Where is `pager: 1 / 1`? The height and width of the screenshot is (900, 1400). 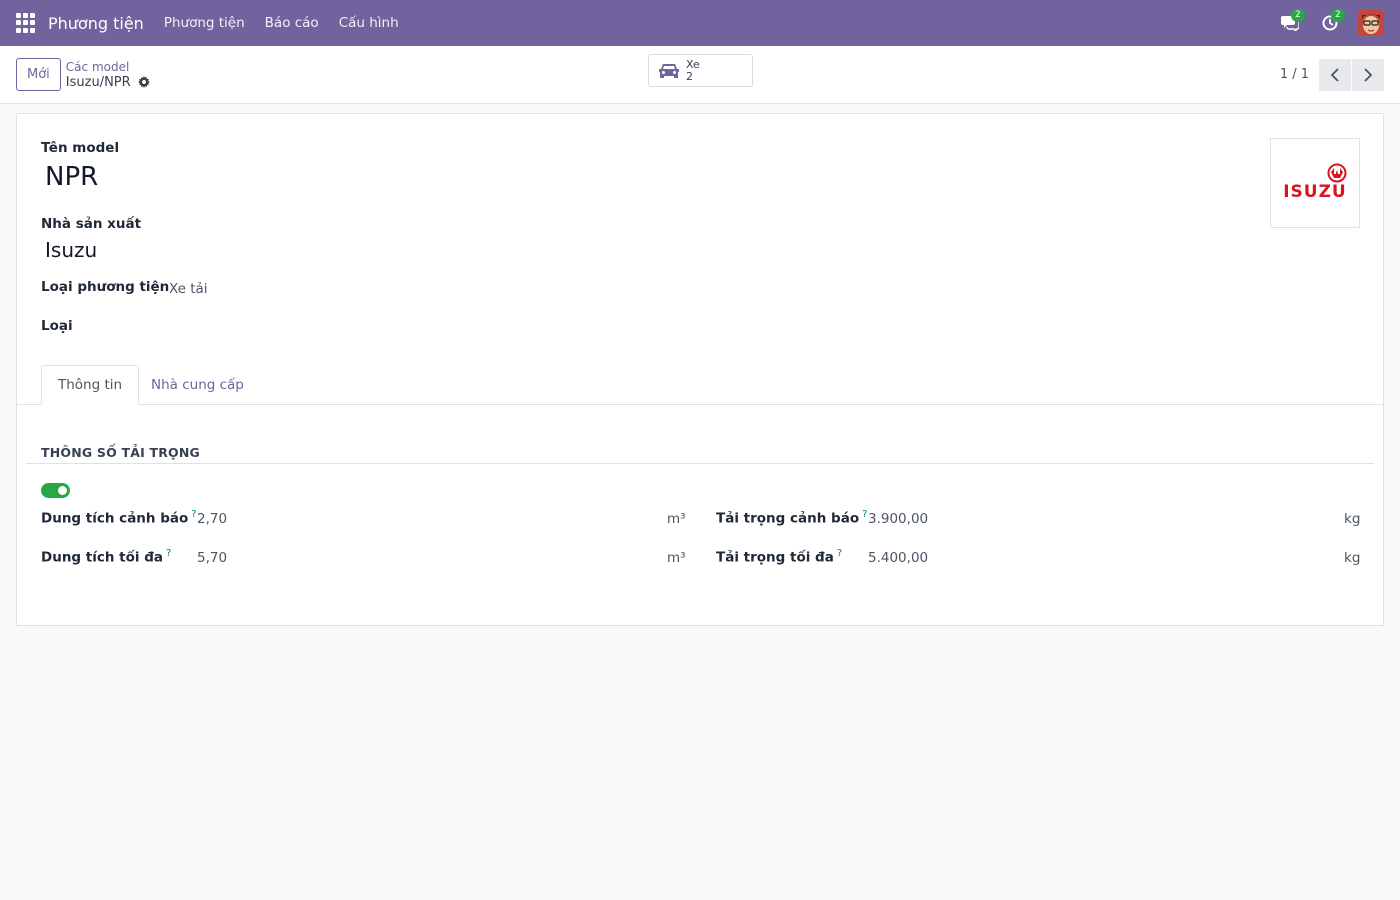 pager: 1 / 1 is located at coordinates (1332, 74).